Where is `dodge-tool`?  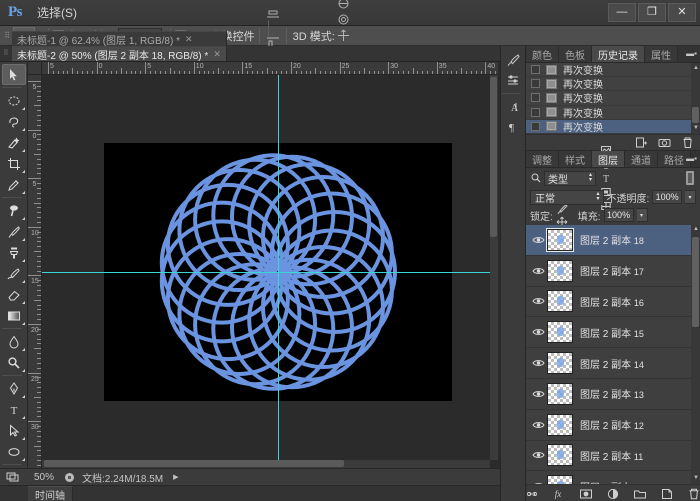 dodge-tool is located at coordinates (14, 362).